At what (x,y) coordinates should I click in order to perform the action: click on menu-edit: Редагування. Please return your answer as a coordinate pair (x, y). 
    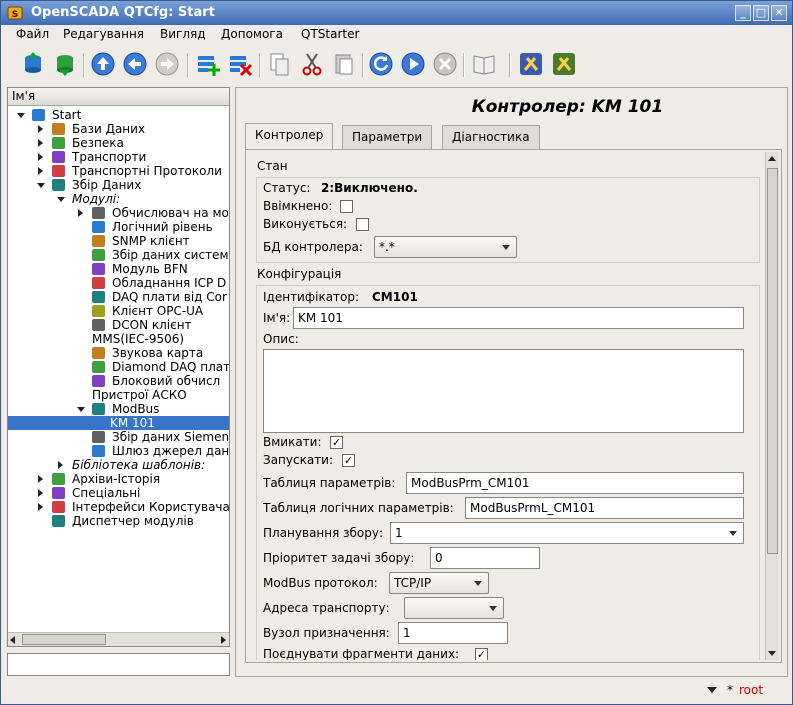
    Looking at the image, I should click on (103, 34).